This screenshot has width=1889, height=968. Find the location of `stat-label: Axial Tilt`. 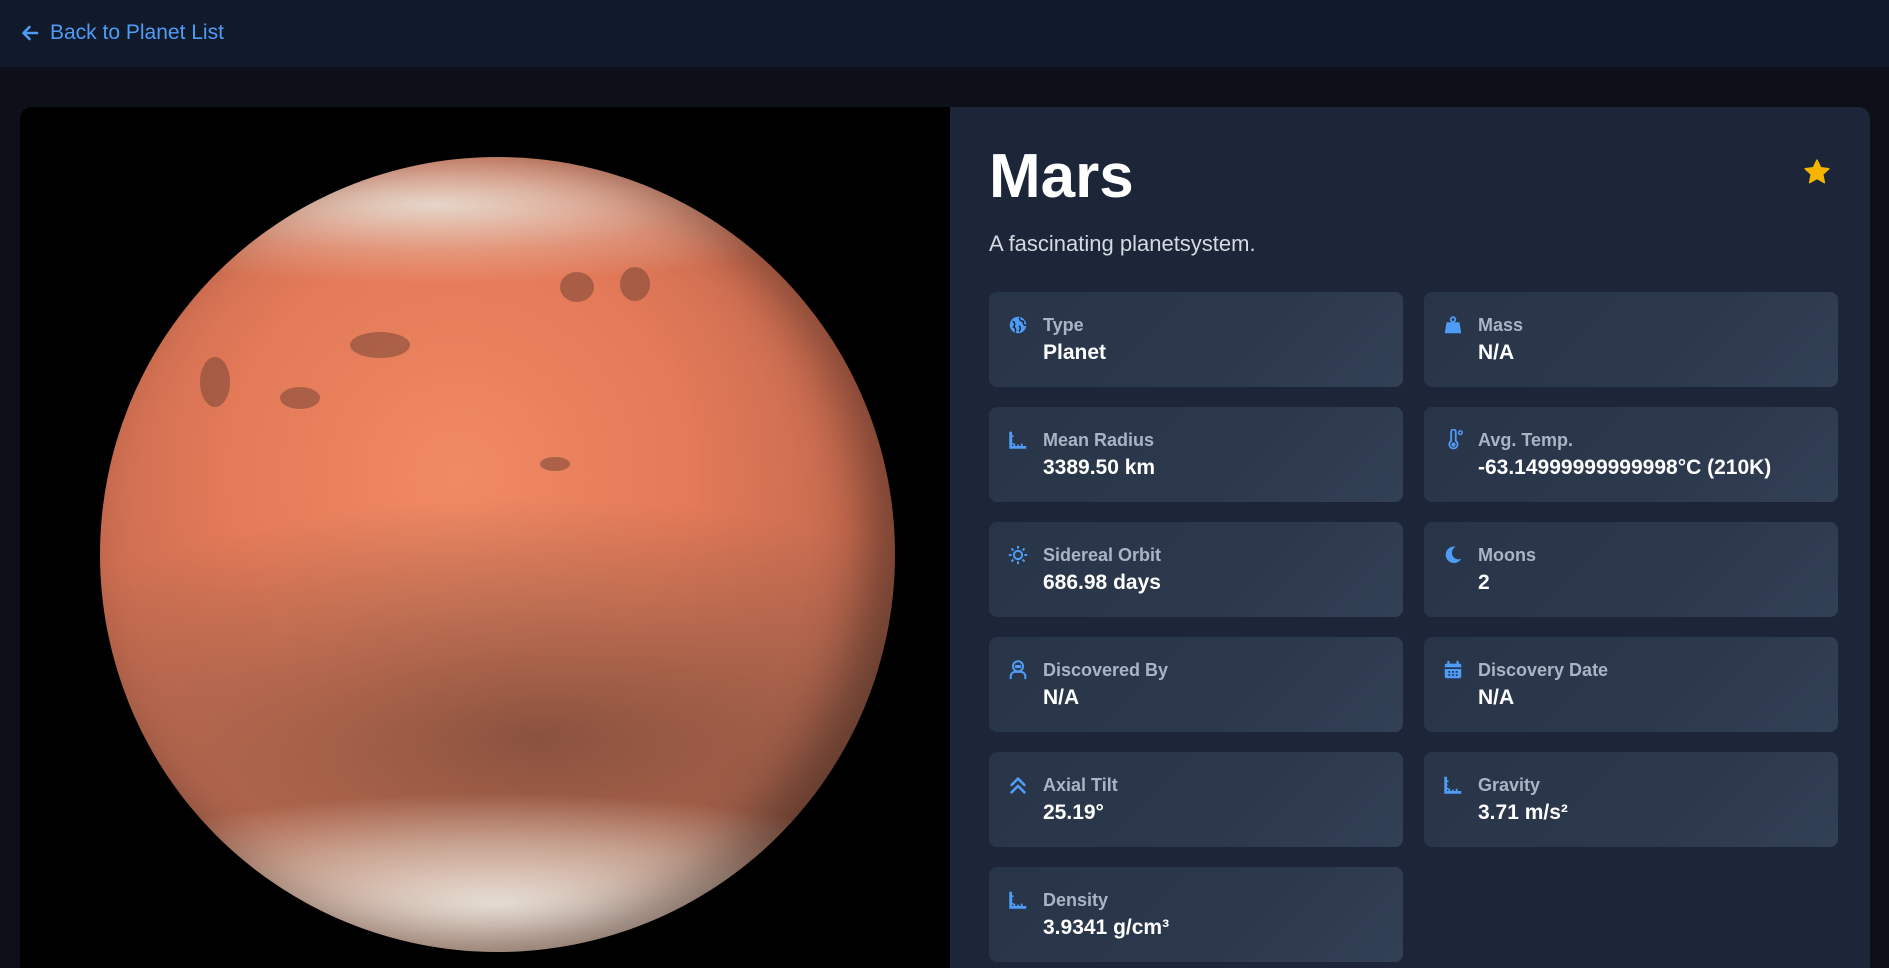

stat-label: Axial Tilt is located at coordinates (1080, 785).